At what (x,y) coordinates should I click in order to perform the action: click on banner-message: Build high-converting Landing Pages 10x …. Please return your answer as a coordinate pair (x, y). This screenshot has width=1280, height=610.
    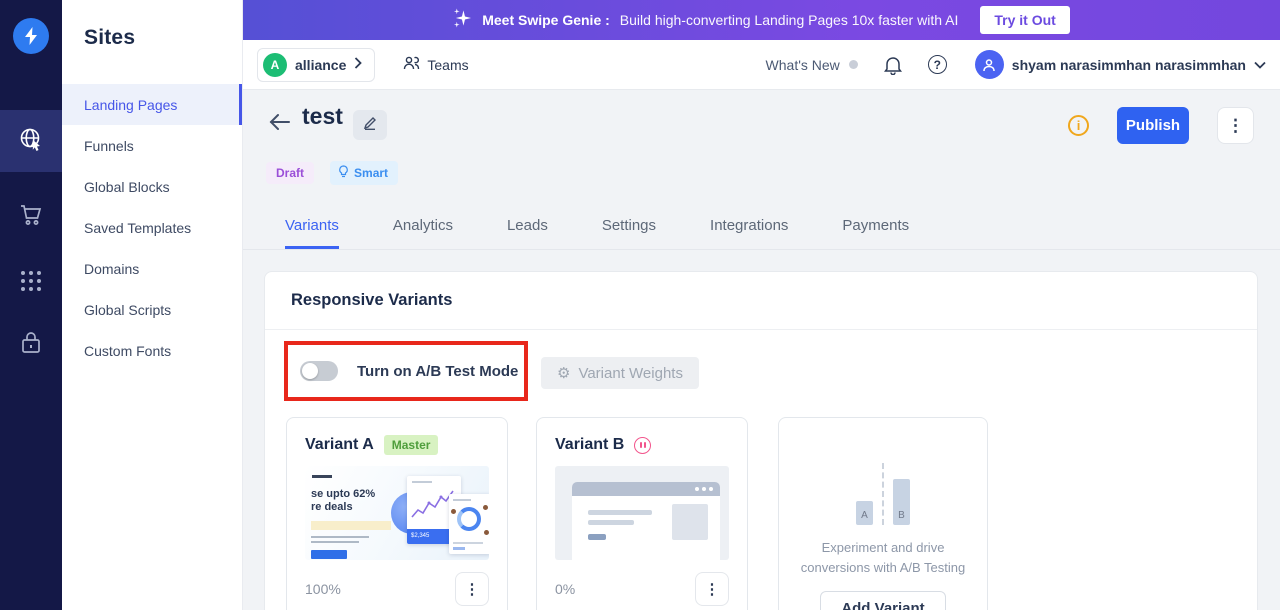
    Looking at the image, I should click on (789, 20).